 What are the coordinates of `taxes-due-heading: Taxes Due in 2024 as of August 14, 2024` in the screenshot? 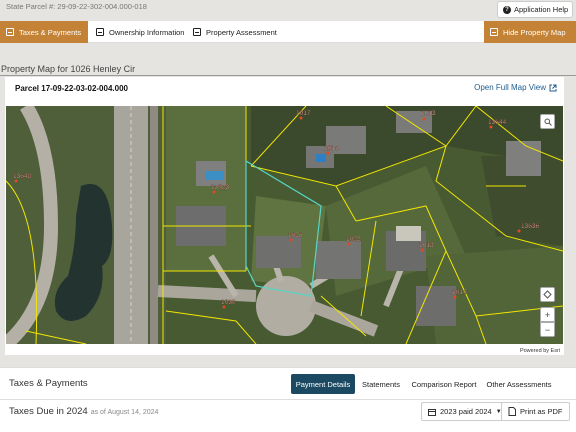 It's located at (83, 411).